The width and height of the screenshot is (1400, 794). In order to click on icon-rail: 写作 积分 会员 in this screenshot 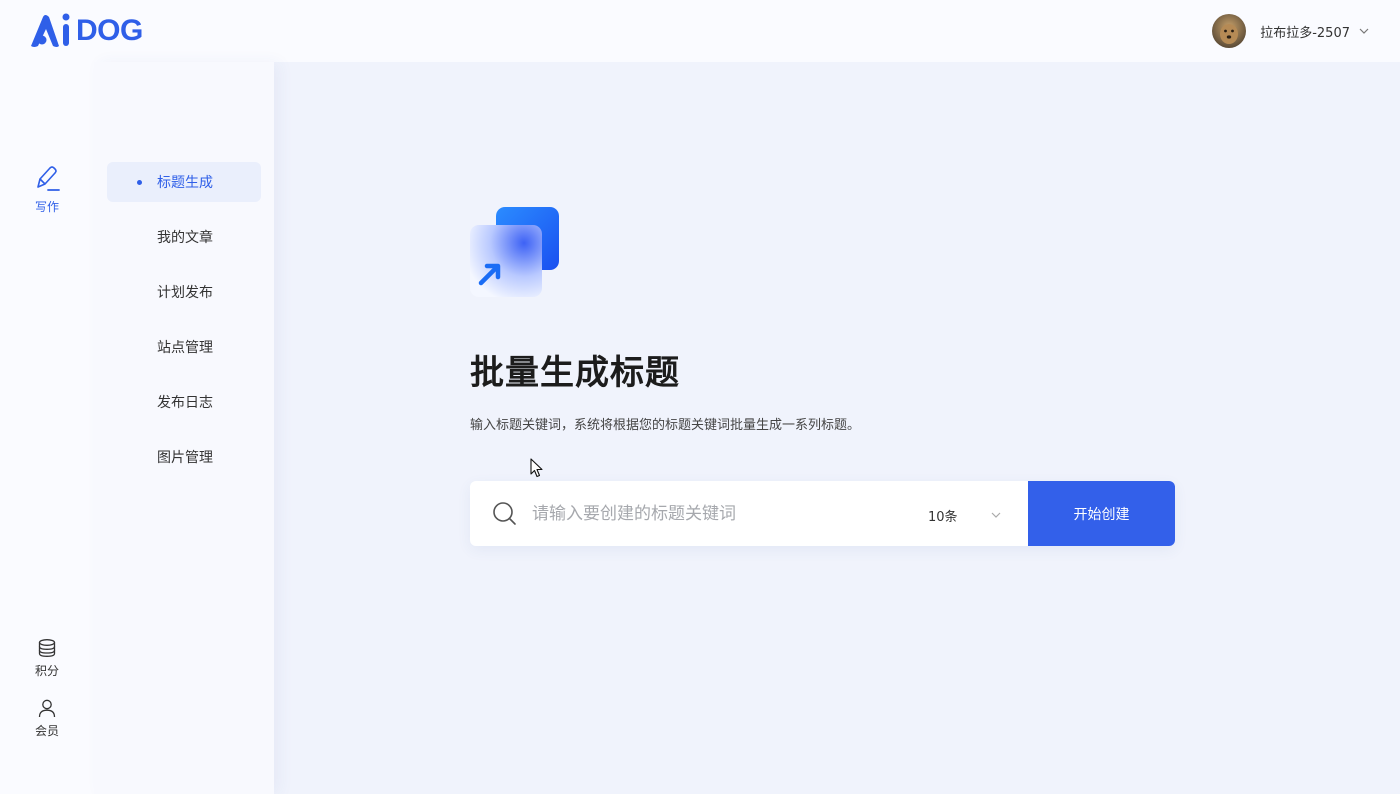, I will do `click(47, 428)`.